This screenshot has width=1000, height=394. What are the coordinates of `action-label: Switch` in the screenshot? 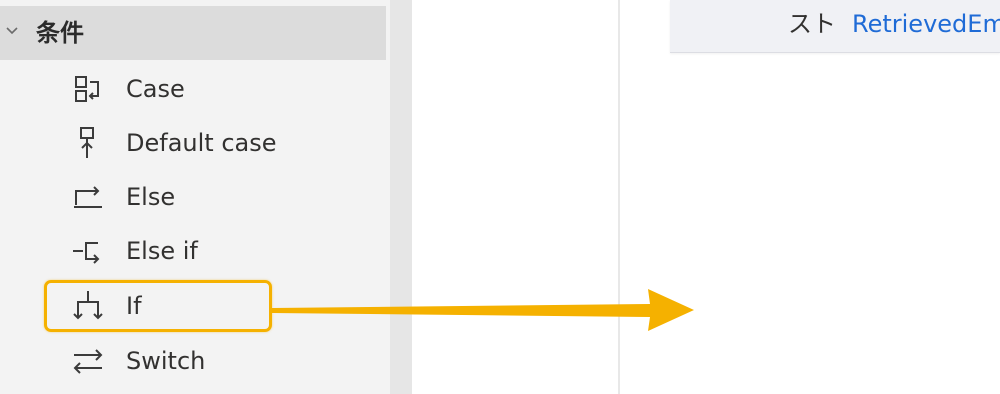 It's located at (166, 361).